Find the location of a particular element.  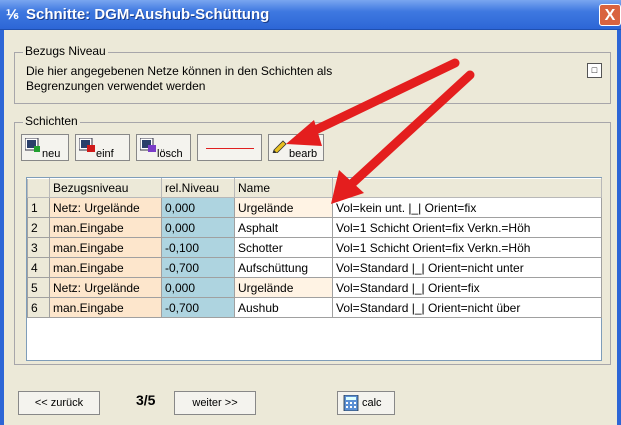

bearb-button: bearb is located at coordinates (296, 147).